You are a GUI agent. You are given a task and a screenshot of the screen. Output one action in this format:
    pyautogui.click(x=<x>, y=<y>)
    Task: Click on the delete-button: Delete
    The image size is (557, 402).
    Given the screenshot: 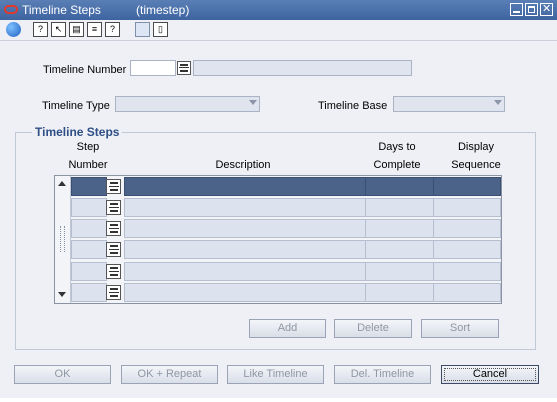 What is the action you would take?
    pyautogui.click(x=373, y=328)
    